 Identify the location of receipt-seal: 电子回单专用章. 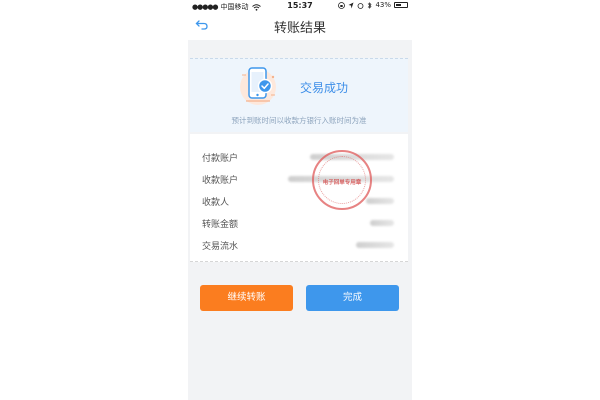
(342, 180).